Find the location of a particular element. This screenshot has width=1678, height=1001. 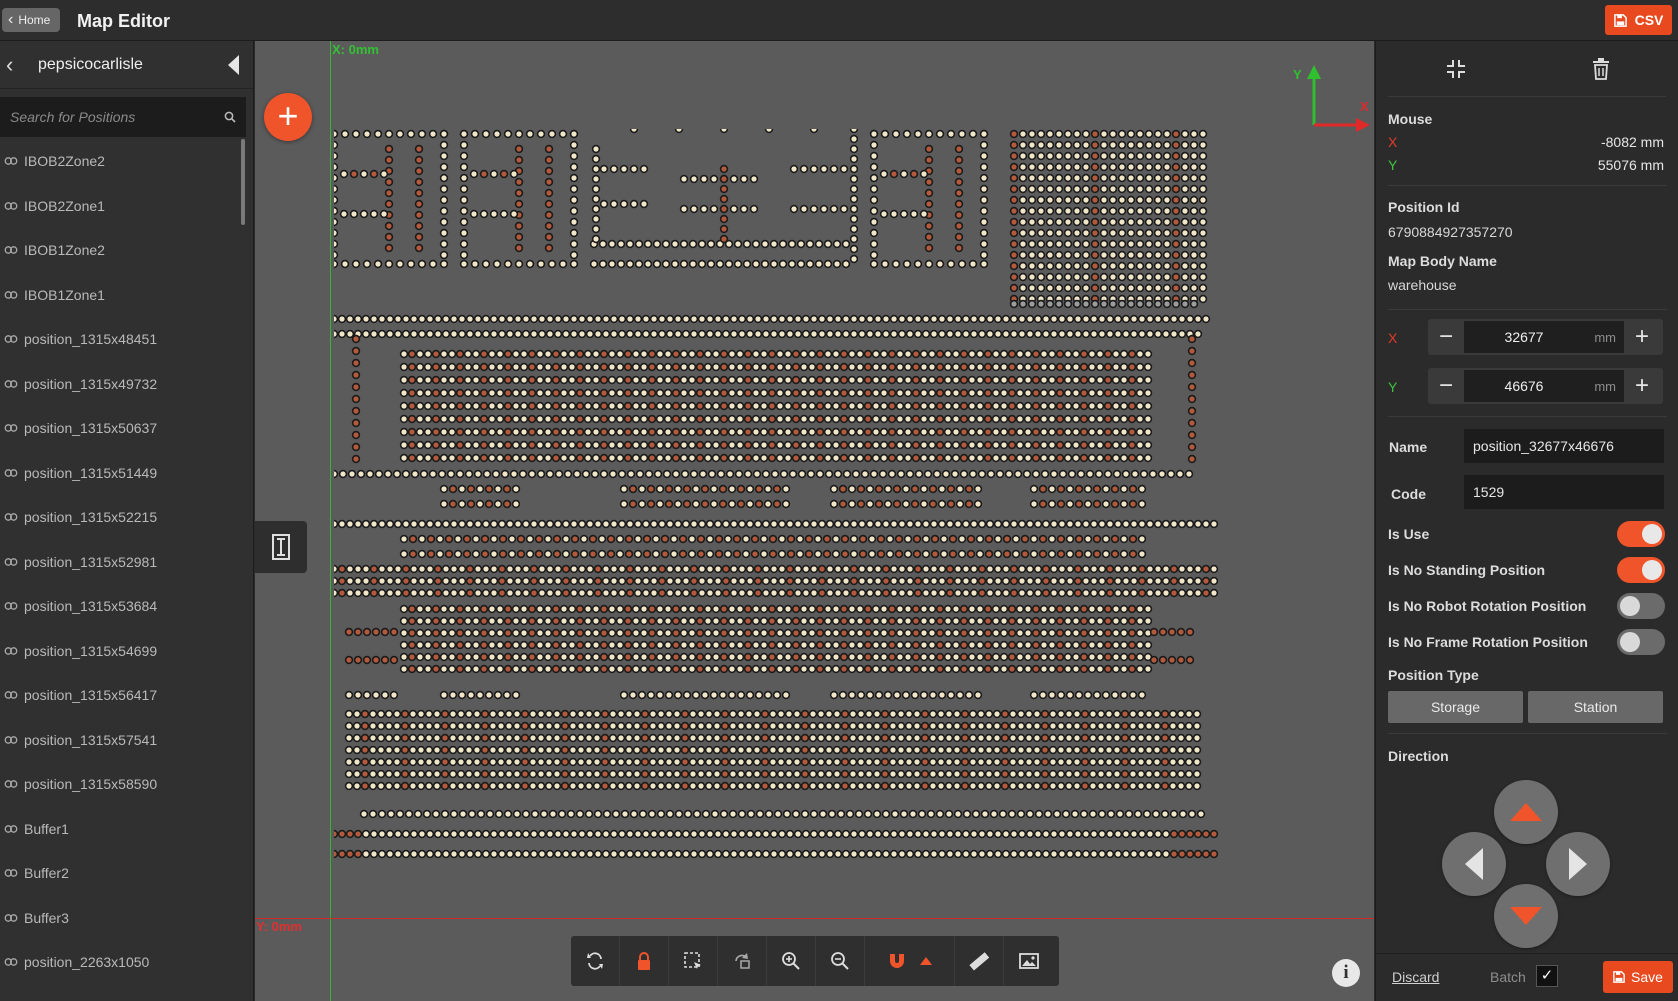

y-coord-field: mm is located at coordinates (1544, 386).